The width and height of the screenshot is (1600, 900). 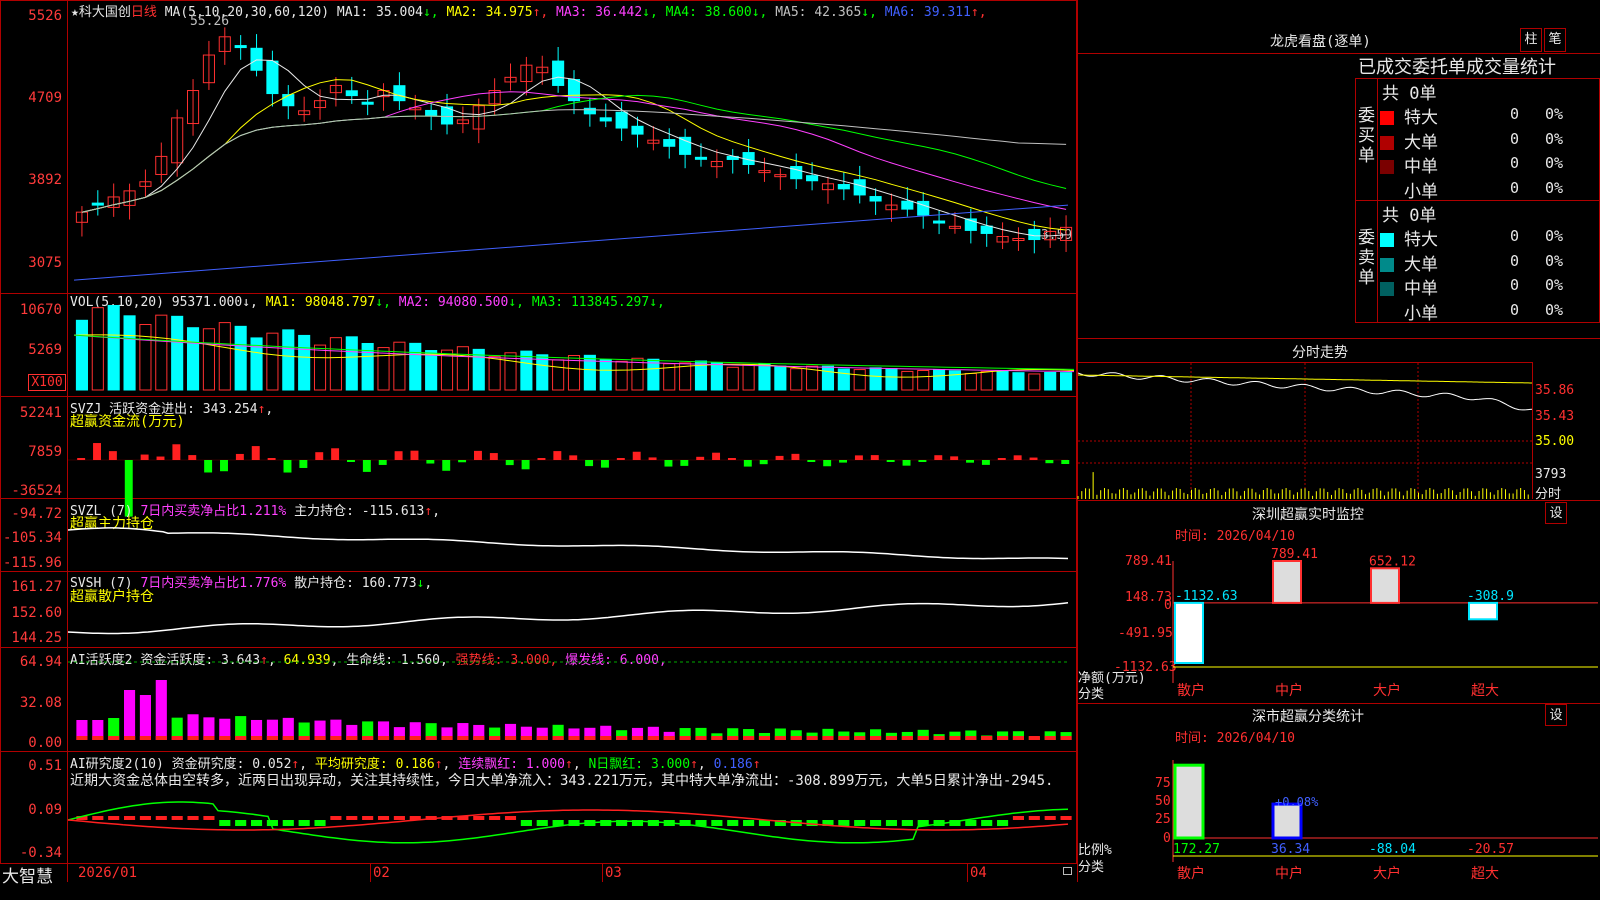 What do you see at coordinates (1338, 821) in the screenshot?
I see `sz-classify-chart: 172.27 散户 36.34 中户 -88.04 大户 -20.57 超大 +0.08%` at bounding box center [1338, 821].